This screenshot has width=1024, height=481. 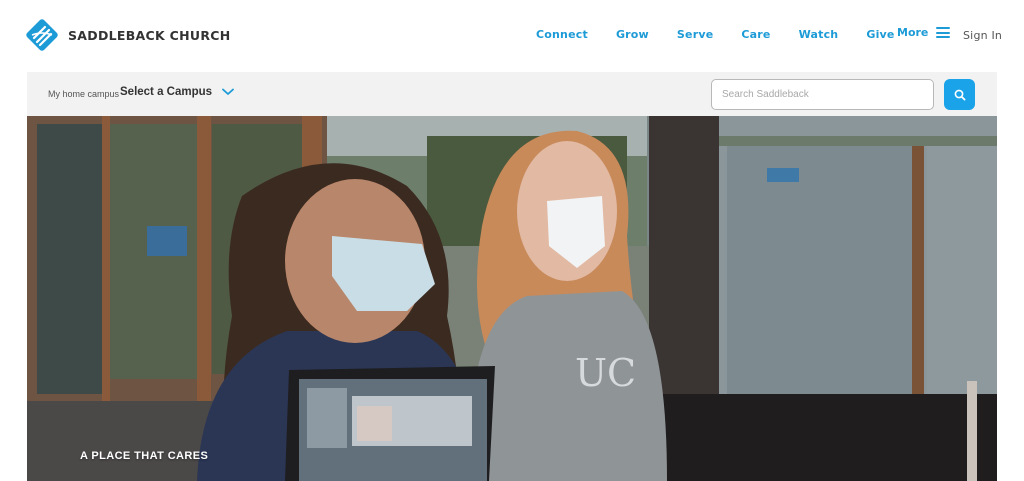 I want to click on campus-selector: Select a Campus, so click(x=177, y=92).